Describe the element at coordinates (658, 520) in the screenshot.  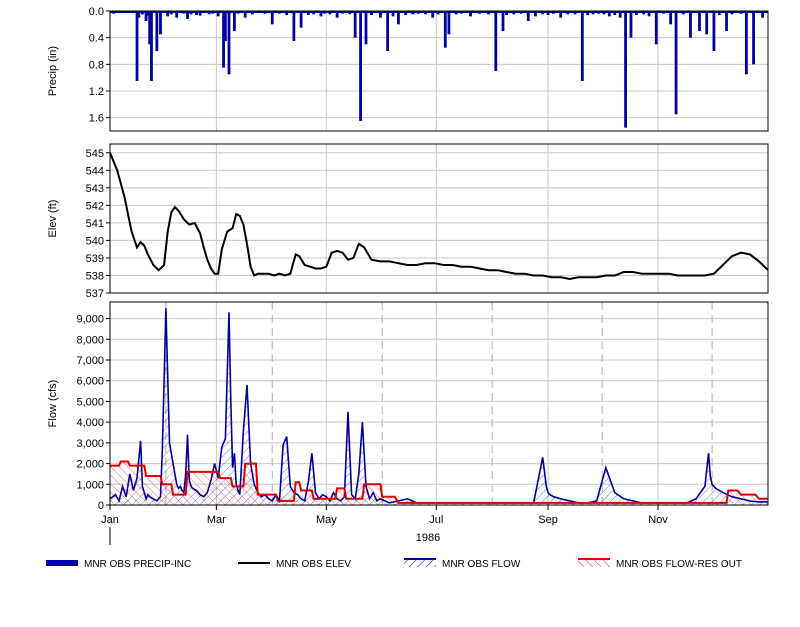
I see `x-tick-label: Nov` at that location.